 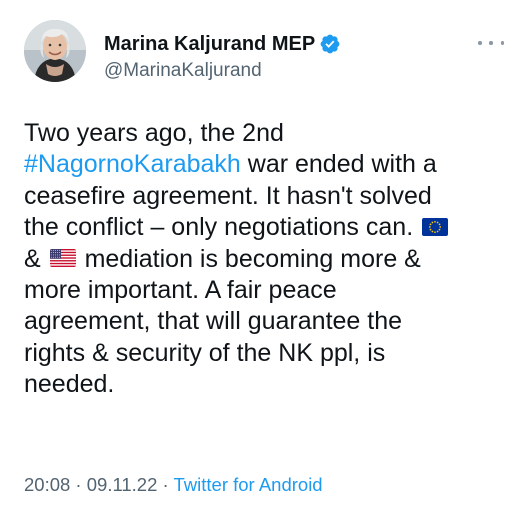 I want to click on tweet-text-segment: the conflict – only negotiations can., so click(x=222, y=227).